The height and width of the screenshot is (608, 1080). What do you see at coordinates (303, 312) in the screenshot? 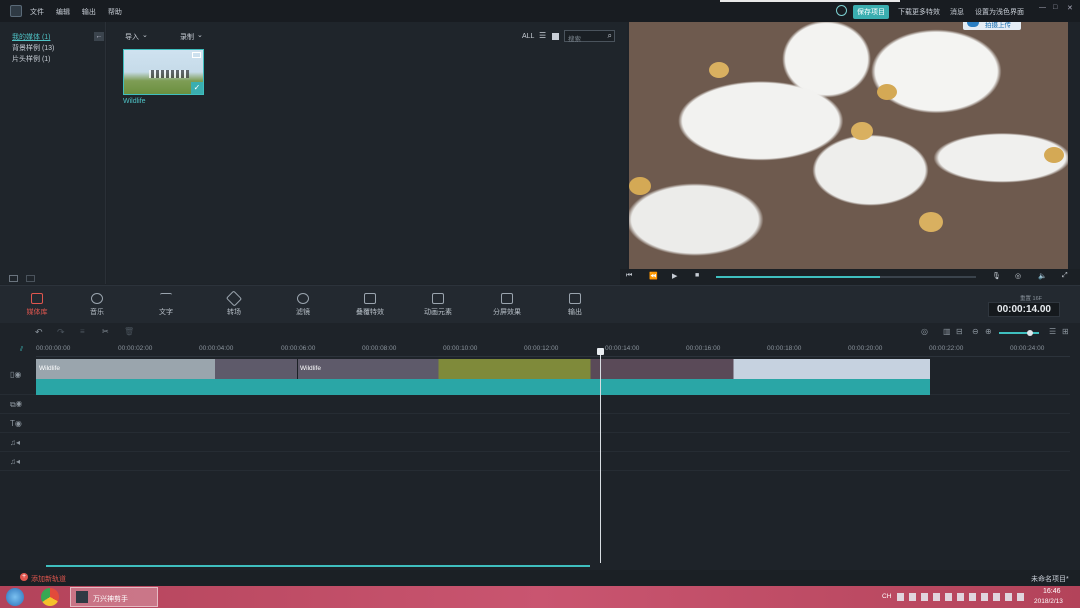
I see `tool-label: 滤镜` at bounding box center [303, 312].